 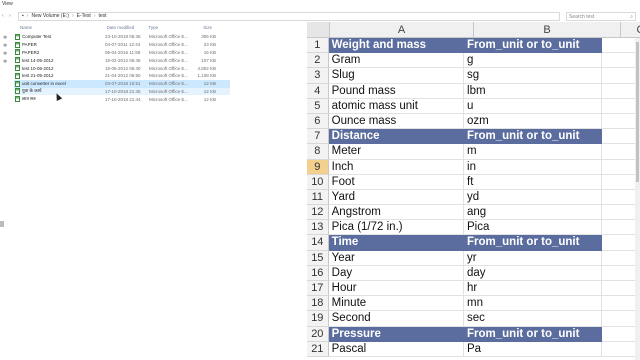 I want to click on table-row: 8 Meter m, so click(x=473, y=152).